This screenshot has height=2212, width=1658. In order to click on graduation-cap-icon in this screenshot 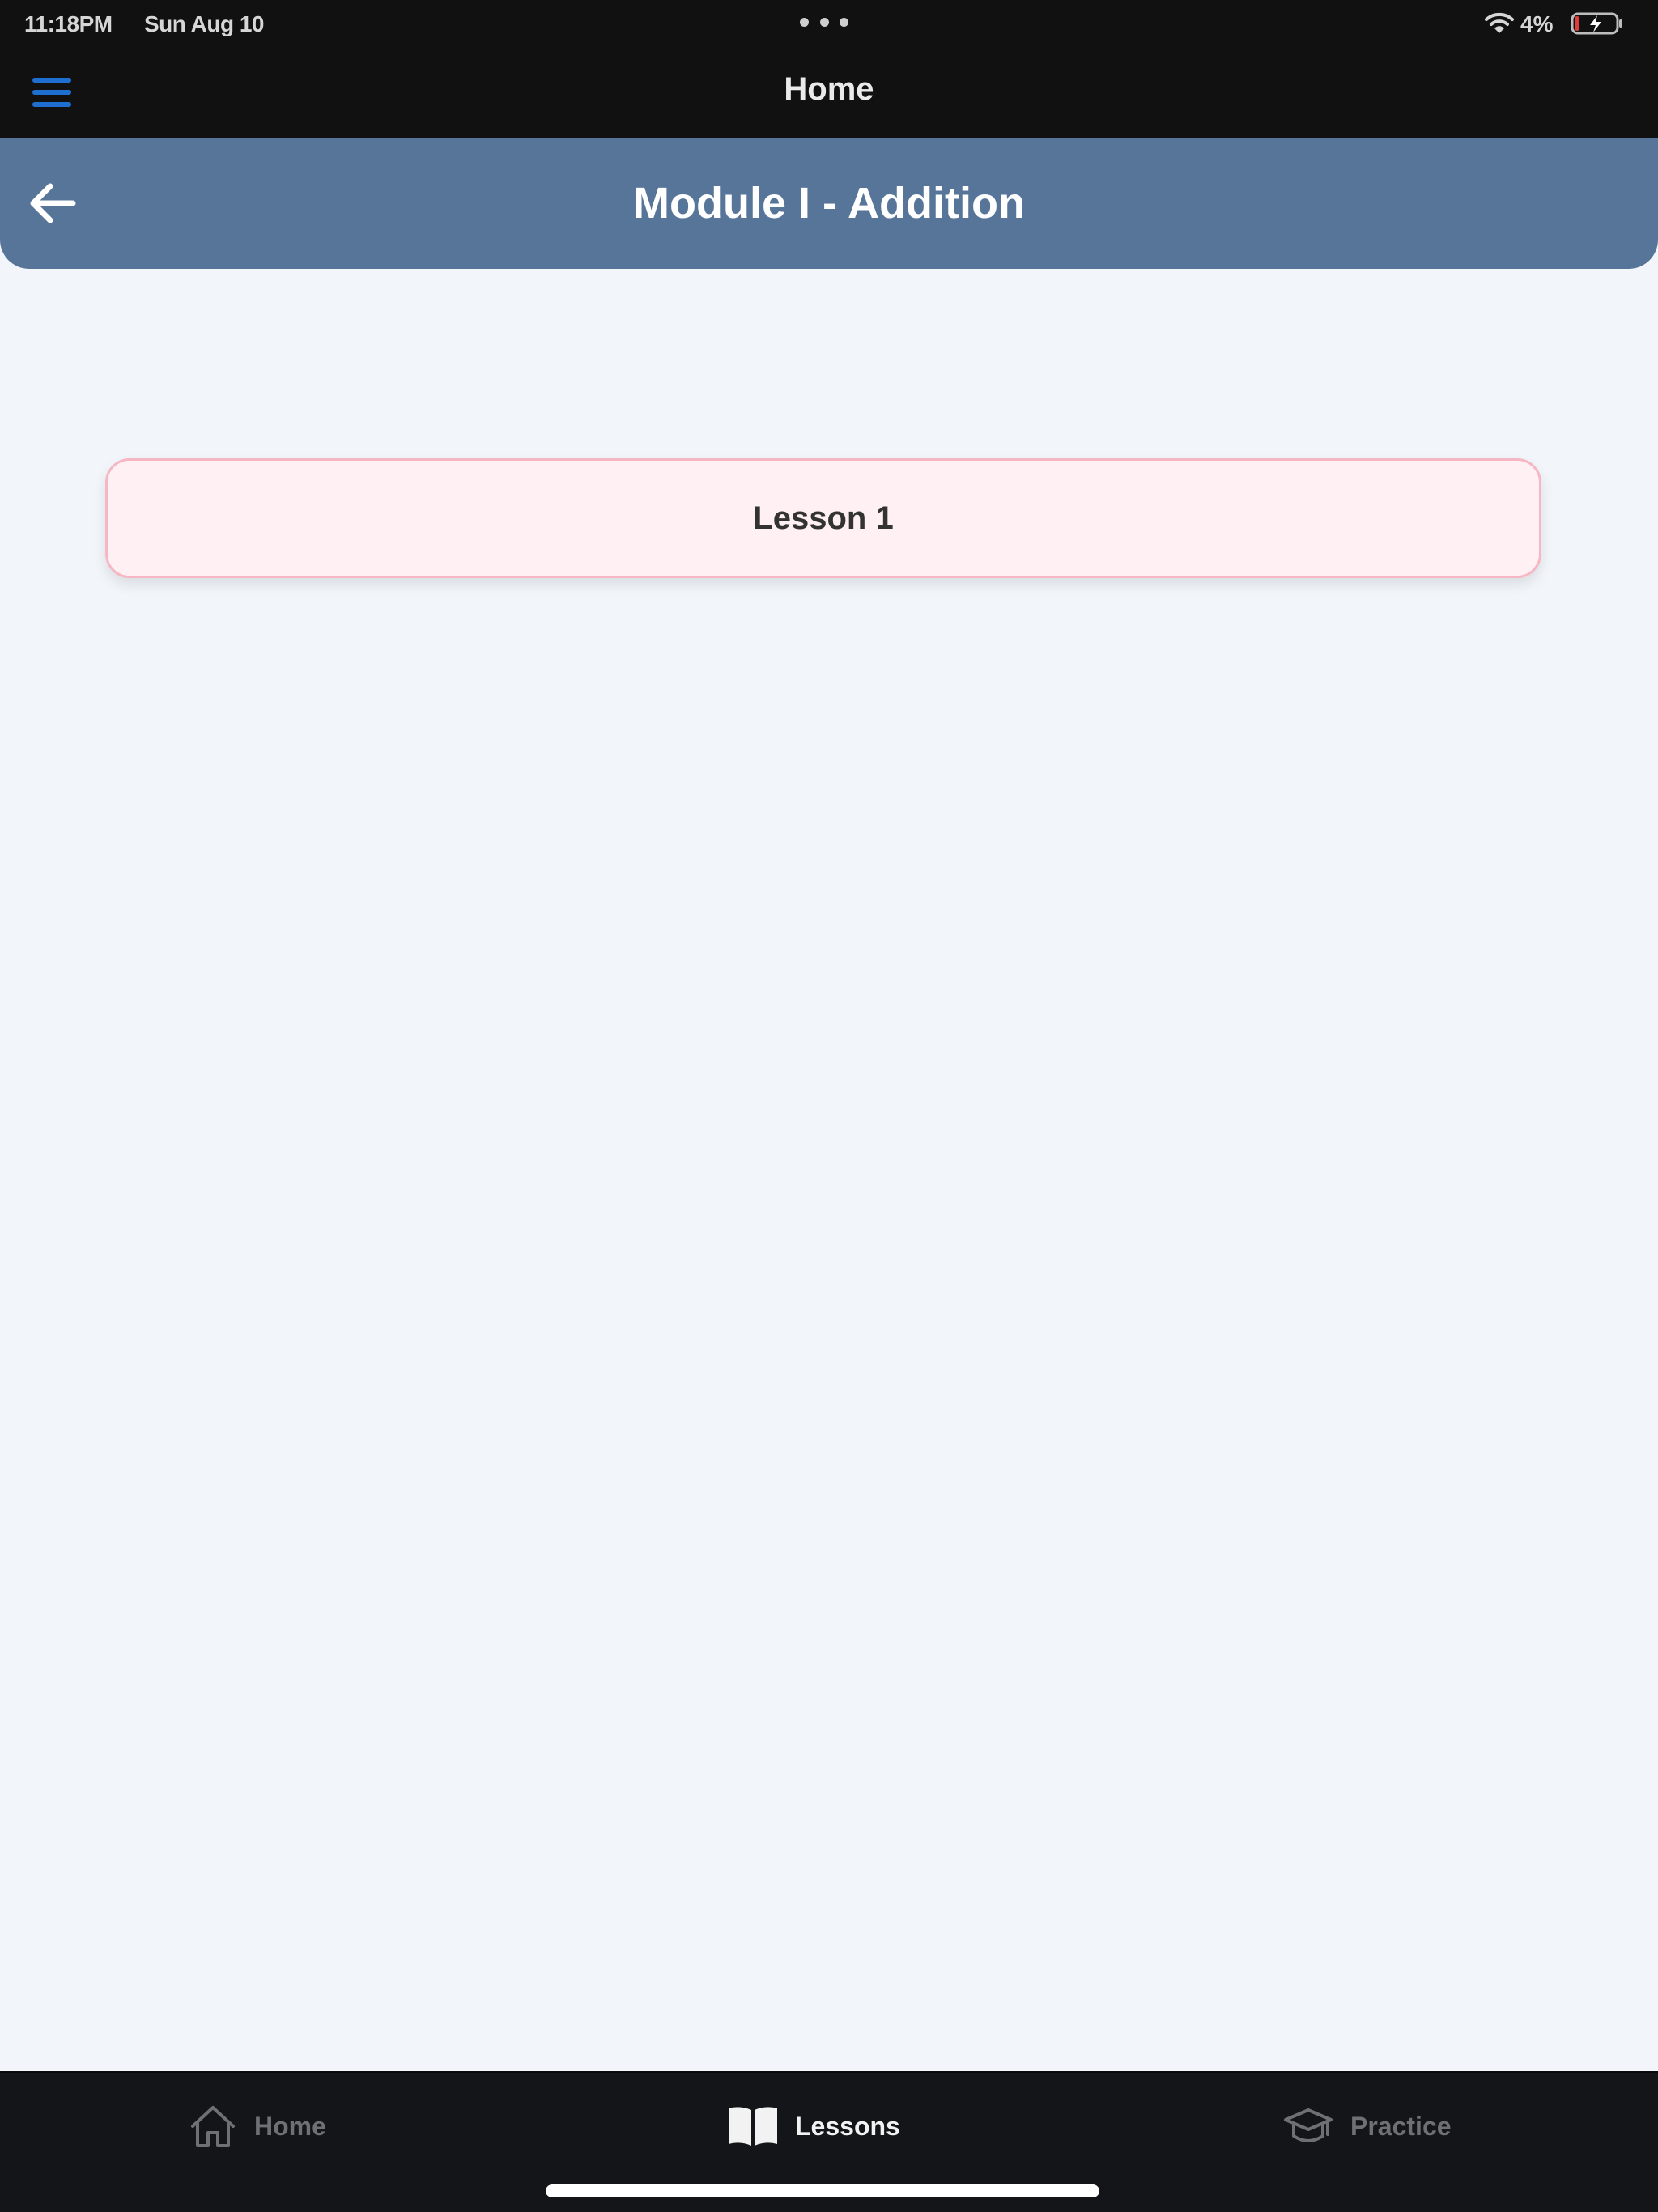, I will do `click(1308, 2125)`.